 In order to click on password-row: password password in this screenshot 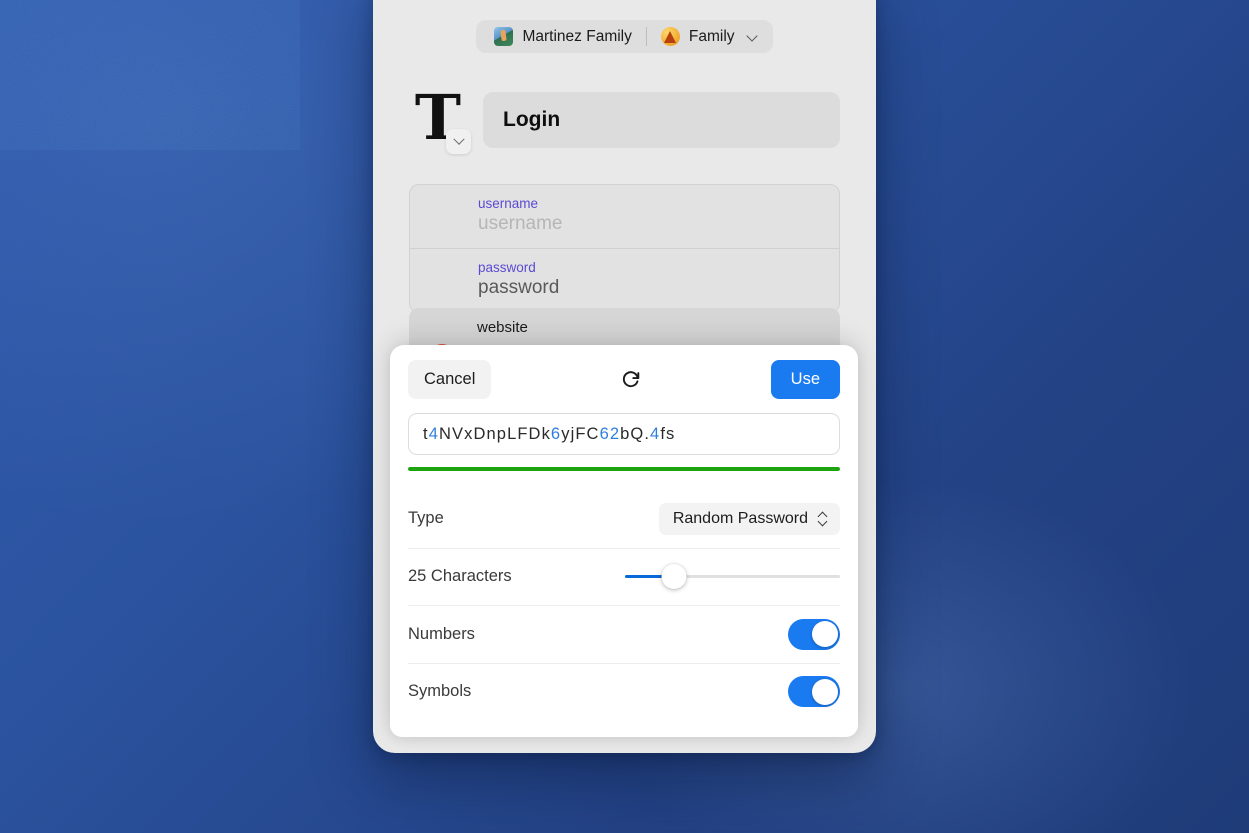, I will do `click(624, 280)`.